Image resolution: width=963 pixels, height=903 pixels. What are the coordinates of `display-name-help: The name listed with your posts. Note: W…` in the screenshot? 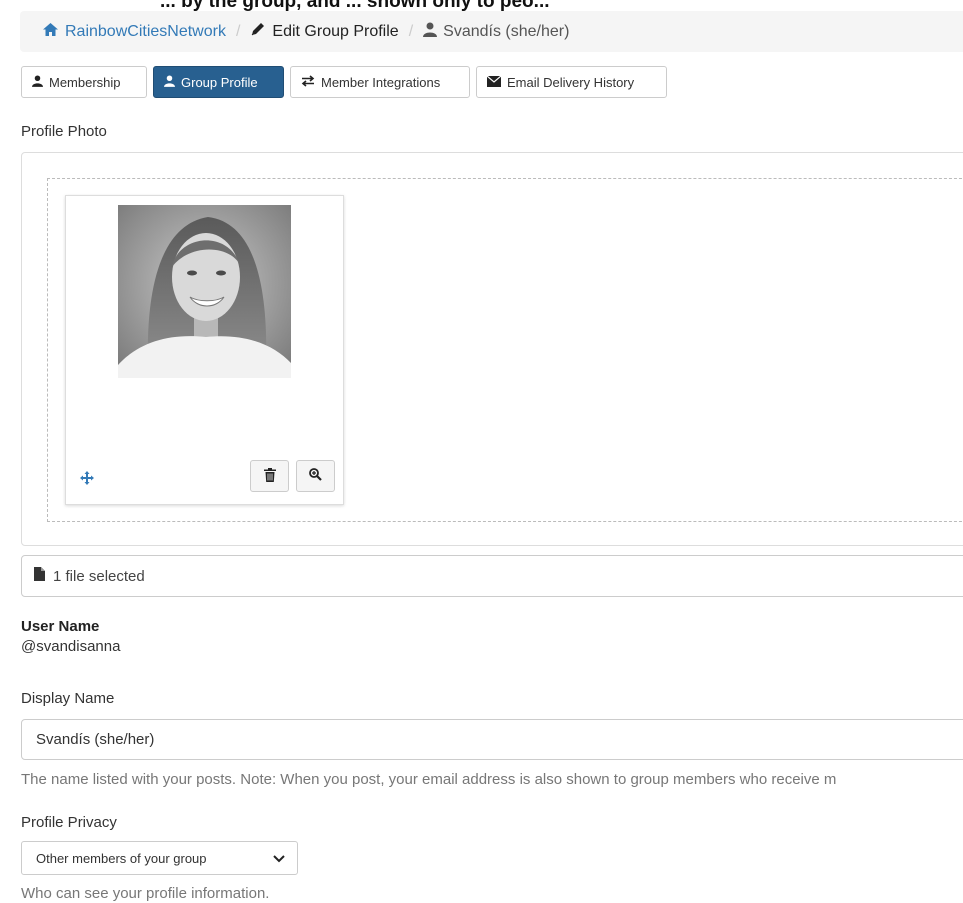 It's located at (429, 779).